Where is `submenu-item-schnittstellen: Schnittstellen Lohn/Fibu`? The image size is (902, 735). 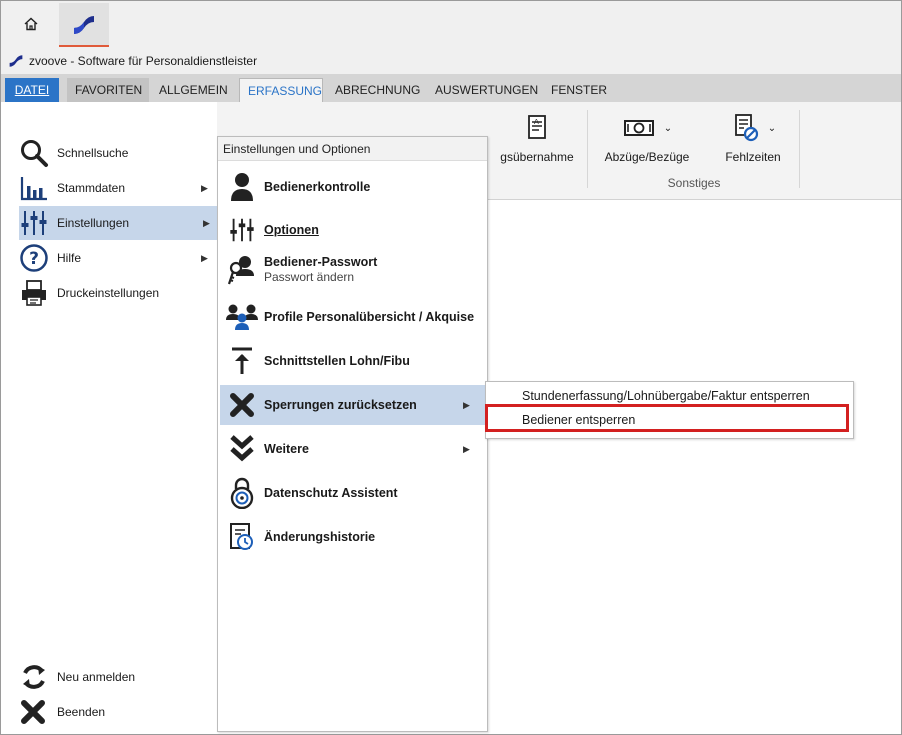
submenu-item-schnittstellen: Schnittstellen Lohn/Fibu is located at coordinates (352, 361).